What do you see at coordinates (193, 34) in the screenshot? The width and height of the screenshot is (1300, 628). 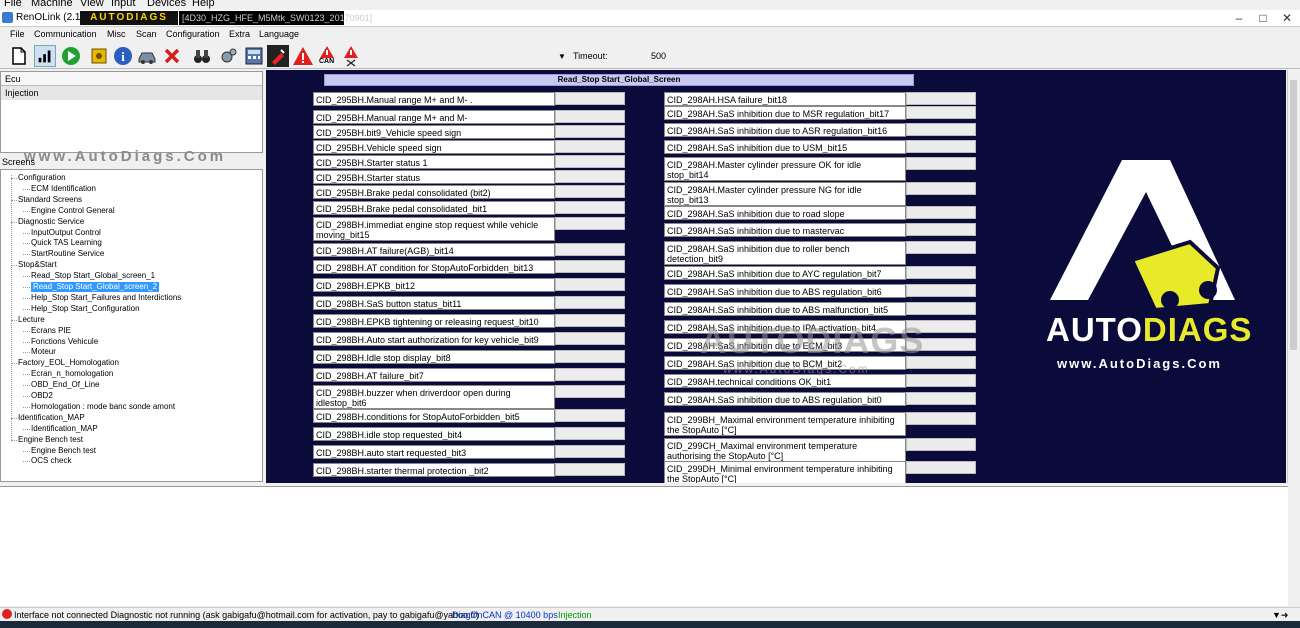 I see `menu-configuration: Configuration` at bounding box center [193, 34].